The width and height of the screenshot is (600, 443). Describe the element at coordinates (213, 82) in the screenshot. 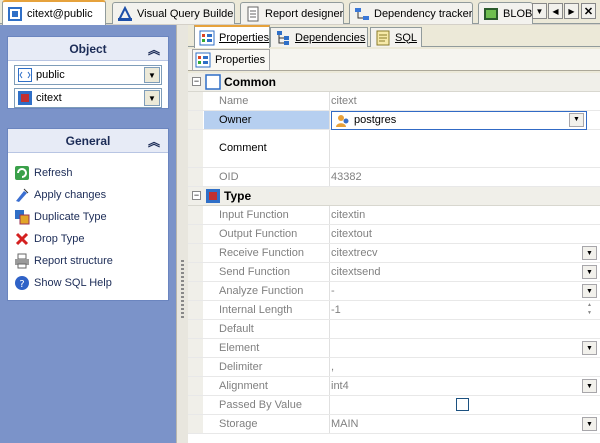

I see `common-icon` at that location.